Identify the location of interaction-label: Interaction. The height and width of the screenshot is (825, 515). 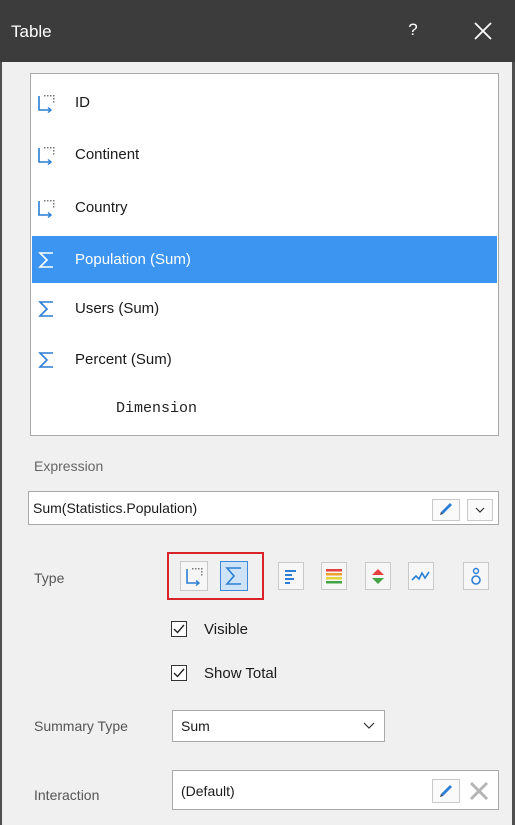
(67, 795).